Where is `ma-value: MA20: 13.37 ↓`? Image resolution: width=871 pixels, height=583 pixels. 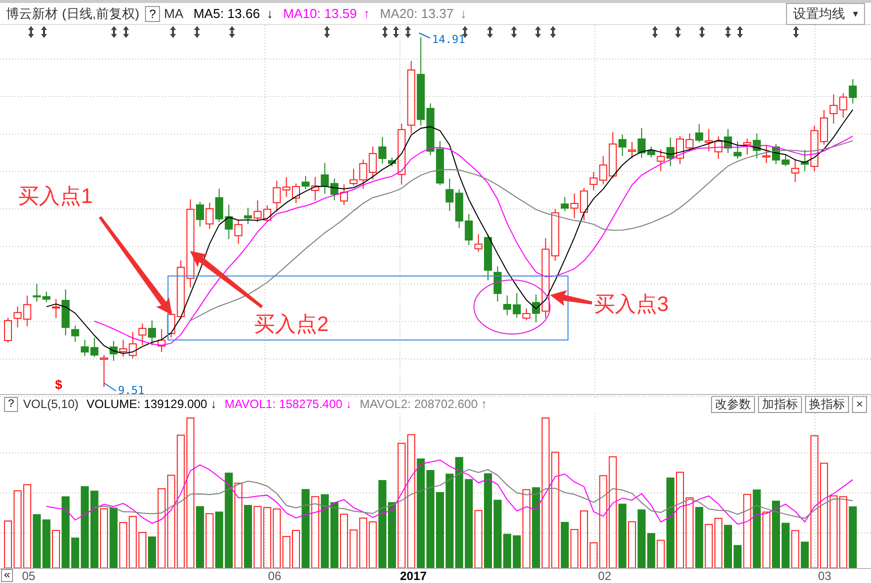
ma-value: MA20: 13.37 ↓ is located at coordinates (423, 13).